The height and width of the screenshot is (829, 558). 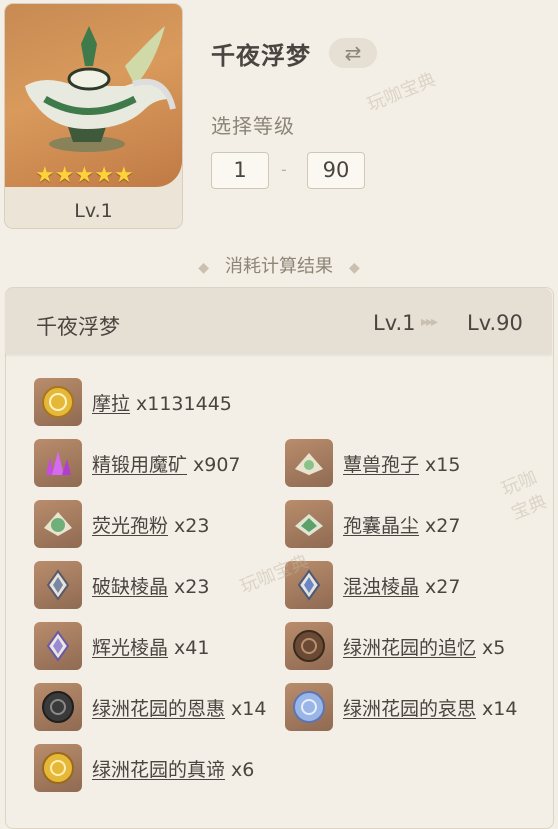 What do you see at coordinates (158, 770) in the screenshot?
I see `material-name: 绿洲花园的真谛` at bounding box center [158, 770].